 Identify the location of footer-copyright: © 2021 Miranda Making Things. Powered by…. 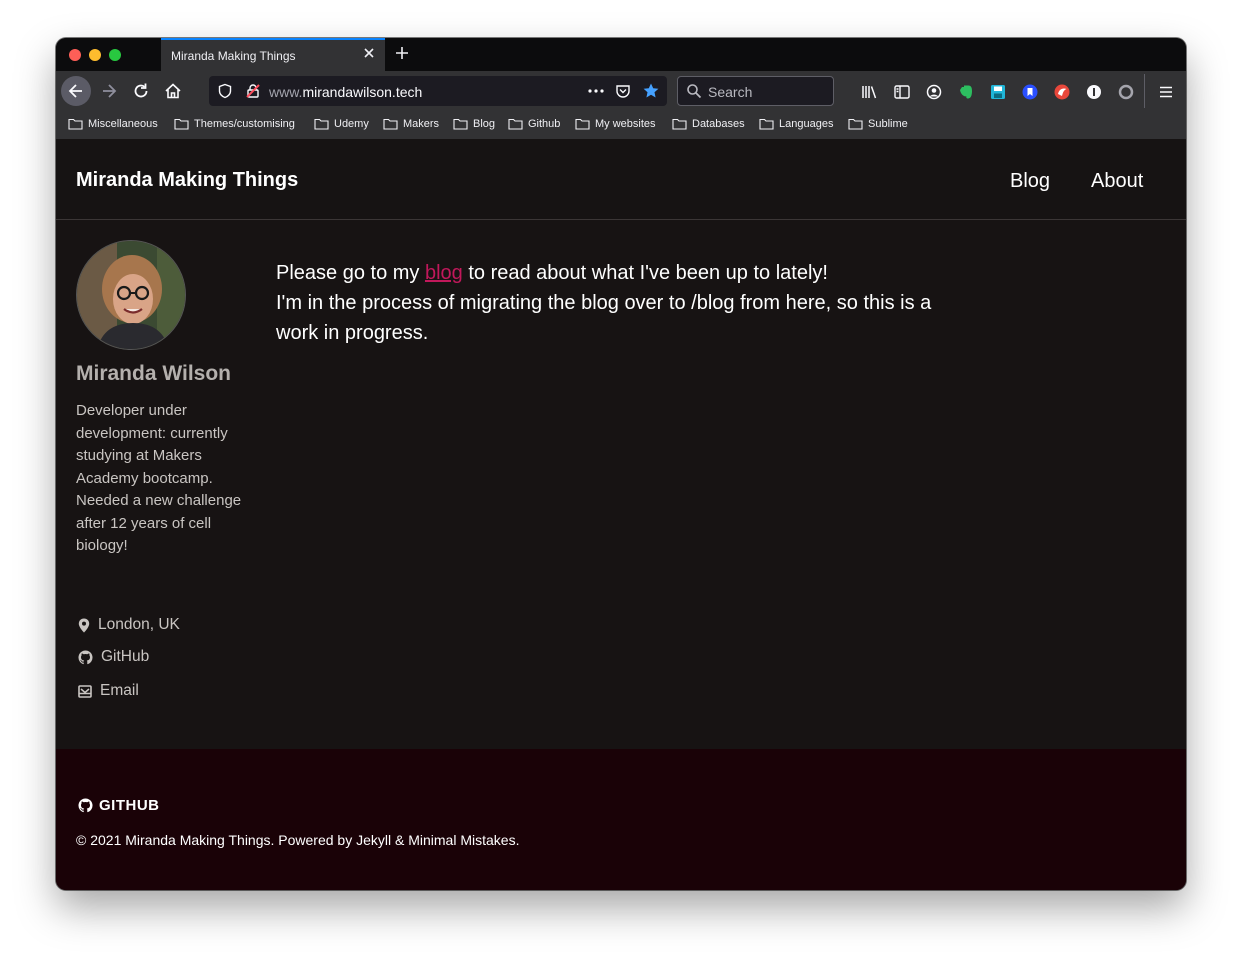
(298, 840).